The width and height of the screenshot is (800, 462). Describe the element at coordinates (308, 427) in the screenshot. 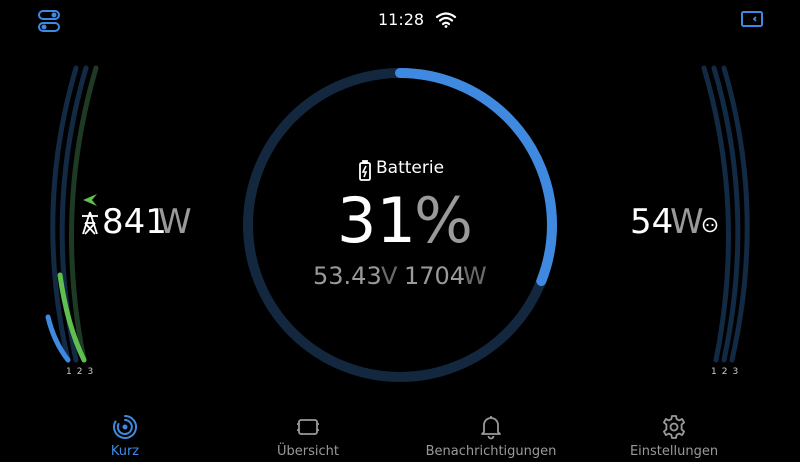

I see `overview-icon` at that location.